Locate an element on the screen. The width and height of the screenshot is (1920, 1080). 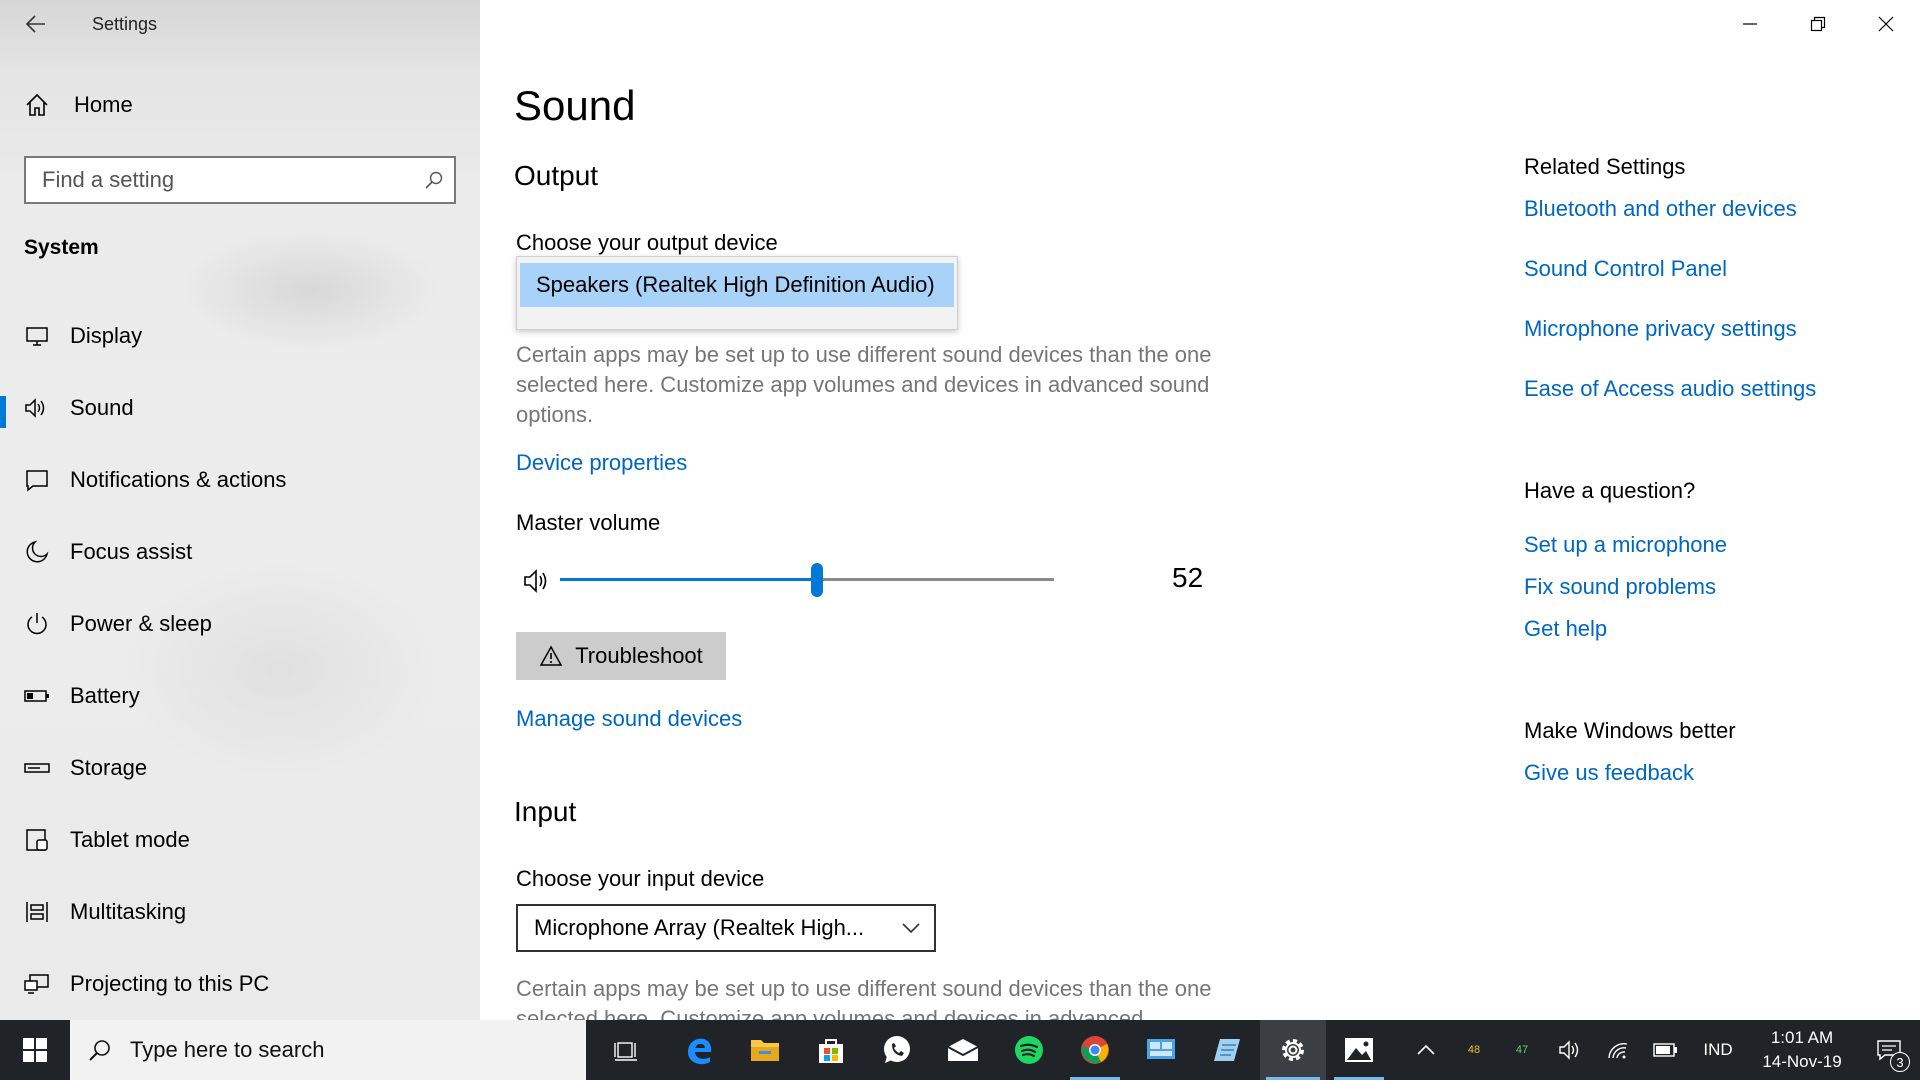
tray-volume-button is located at coordinates (1570, 1050).